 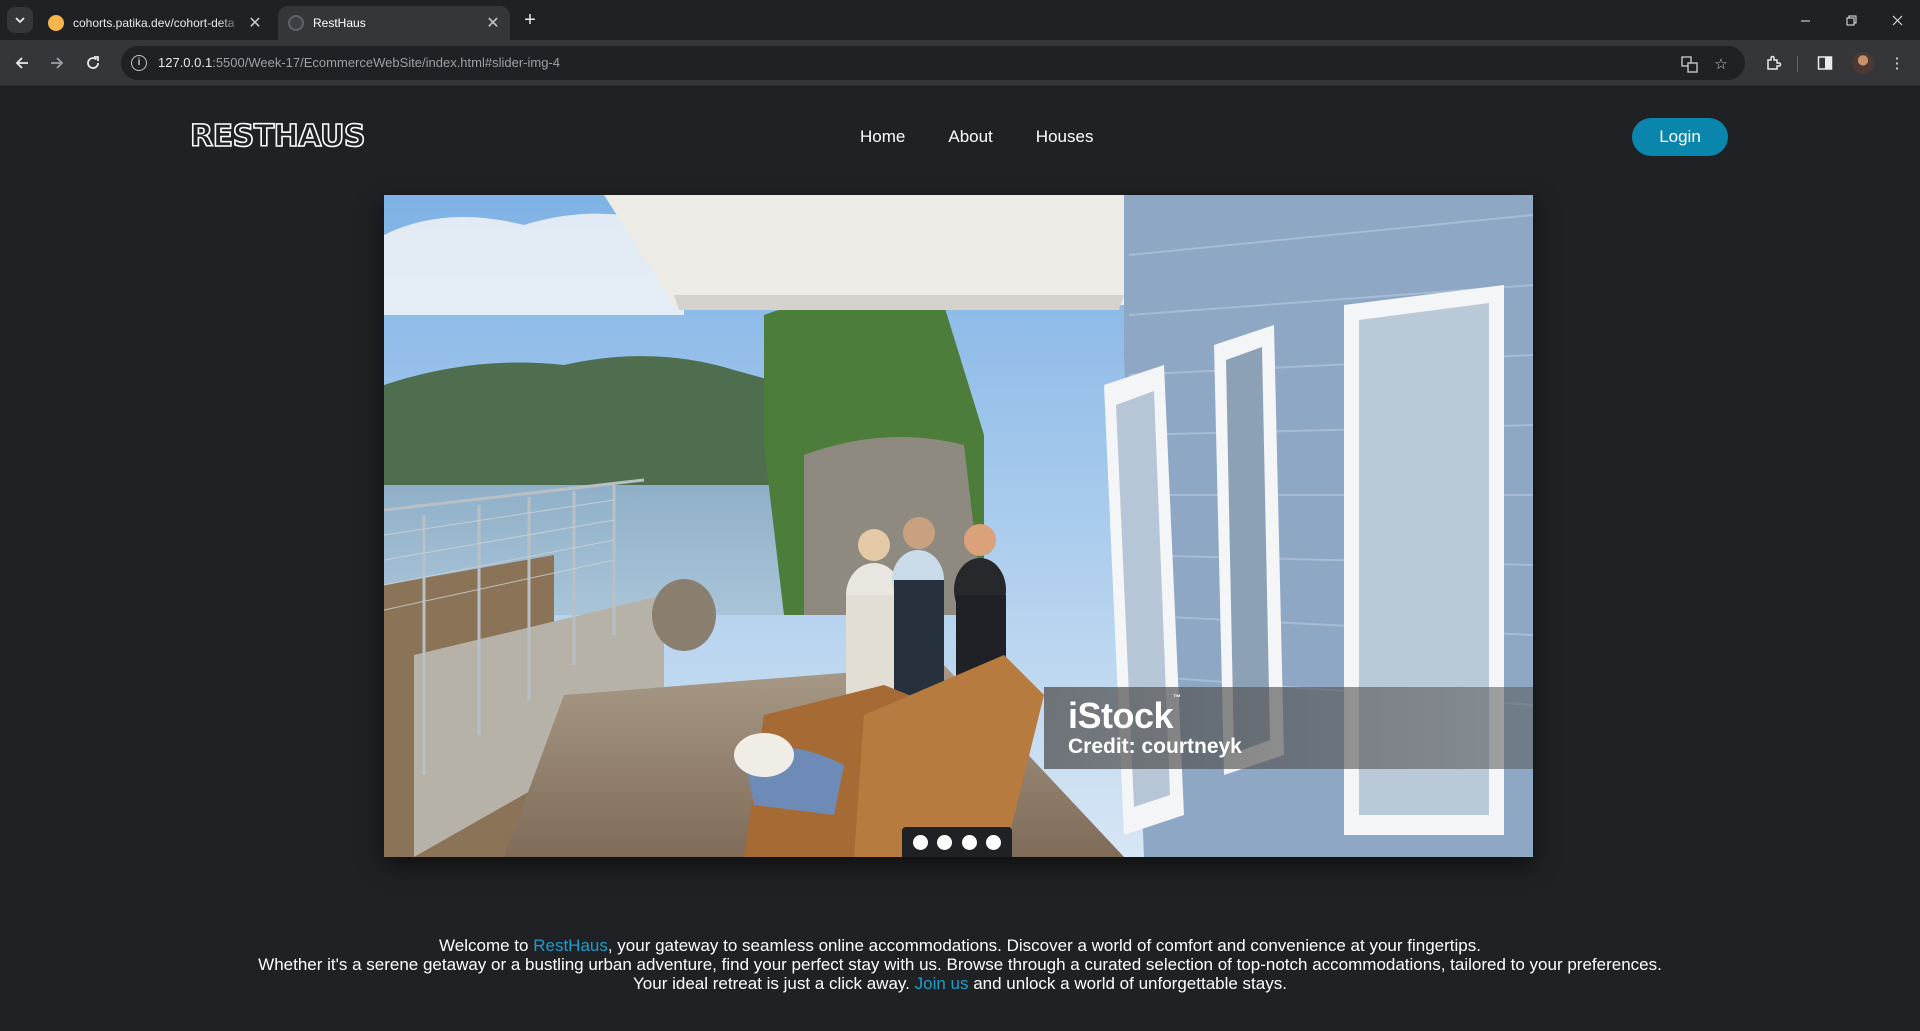 What do you see at coordinates (1155, 746) in the screenshot?
I see `watermark-credit: Credit: courtneyk` at bounding box center [1155, 746].